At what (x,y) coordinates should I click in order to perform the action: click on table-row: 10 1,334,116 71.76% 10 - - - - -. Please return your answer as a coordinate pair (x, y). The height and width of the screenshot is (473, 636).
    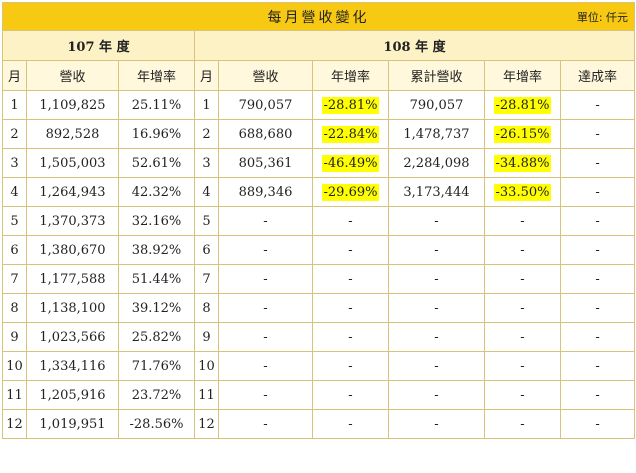
    Looking at the image, I should click on (319, 366).